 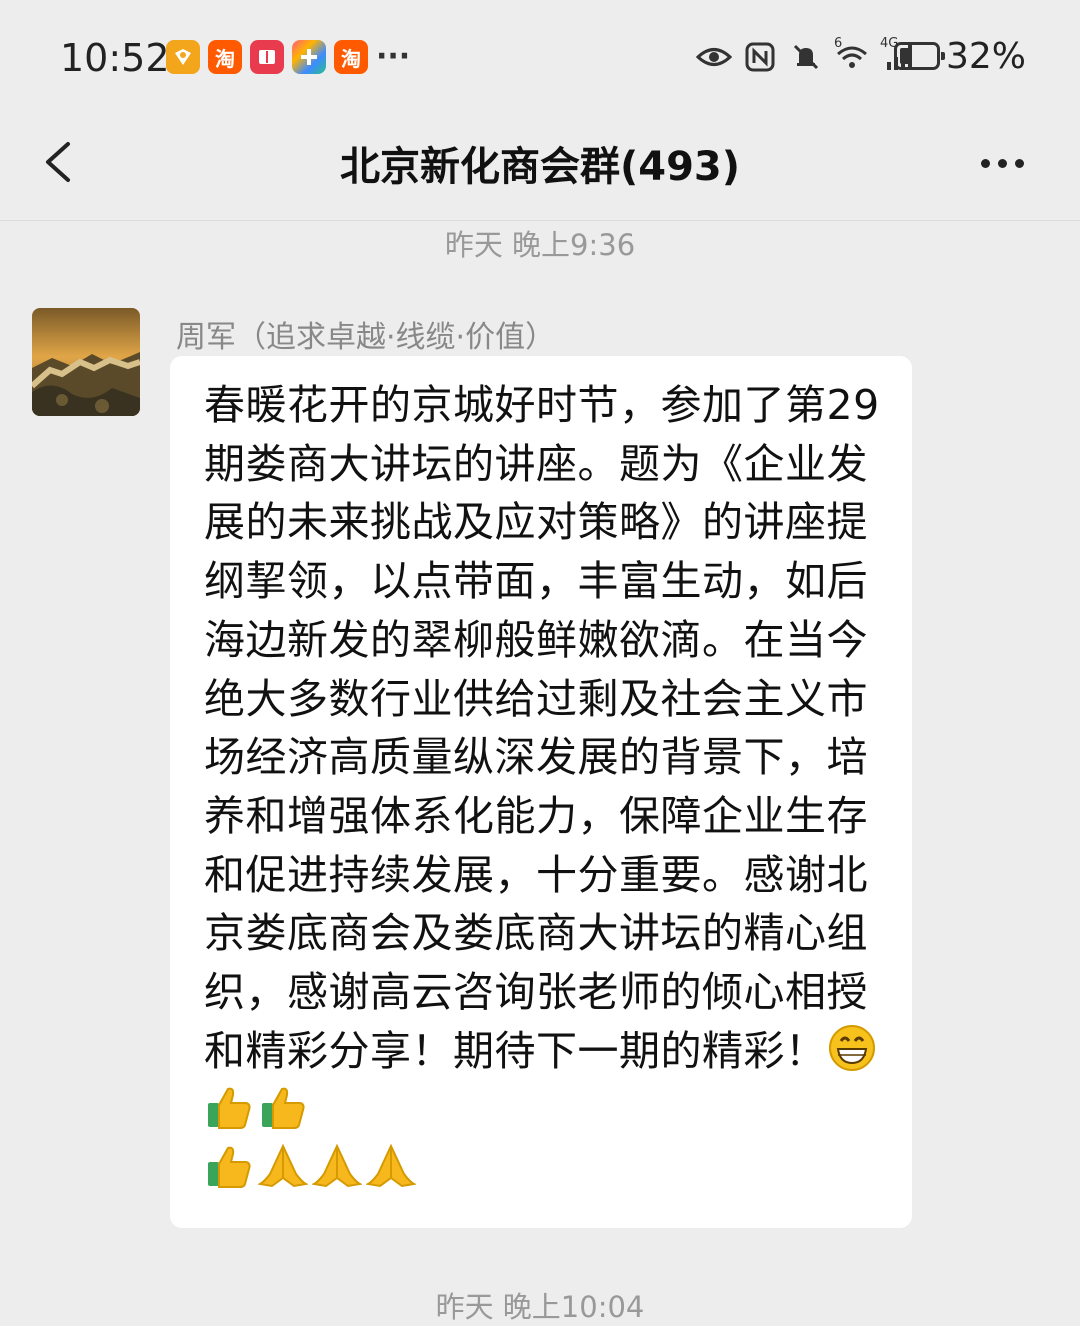 I want to click on taobao-icon-2: 淘, so click(x=351, y=57).